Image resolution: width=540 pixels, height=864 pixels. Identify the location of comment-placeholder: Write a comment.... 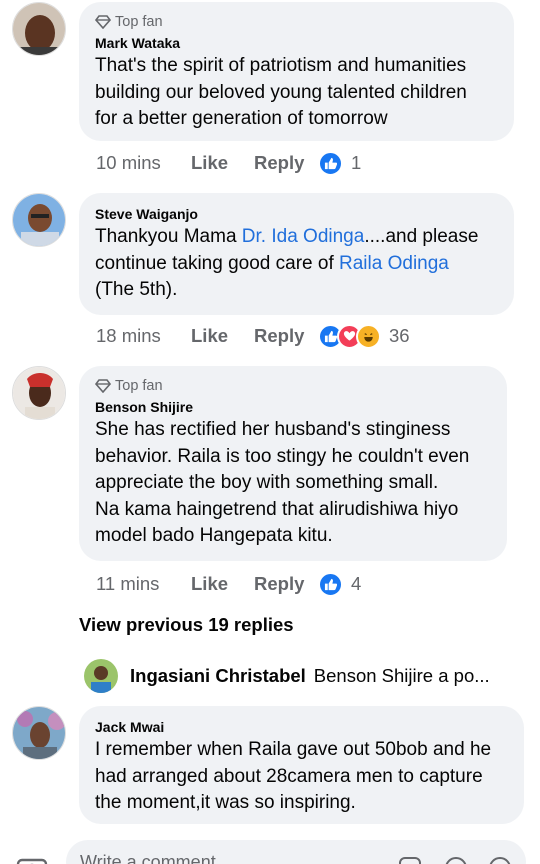
(155, 858).